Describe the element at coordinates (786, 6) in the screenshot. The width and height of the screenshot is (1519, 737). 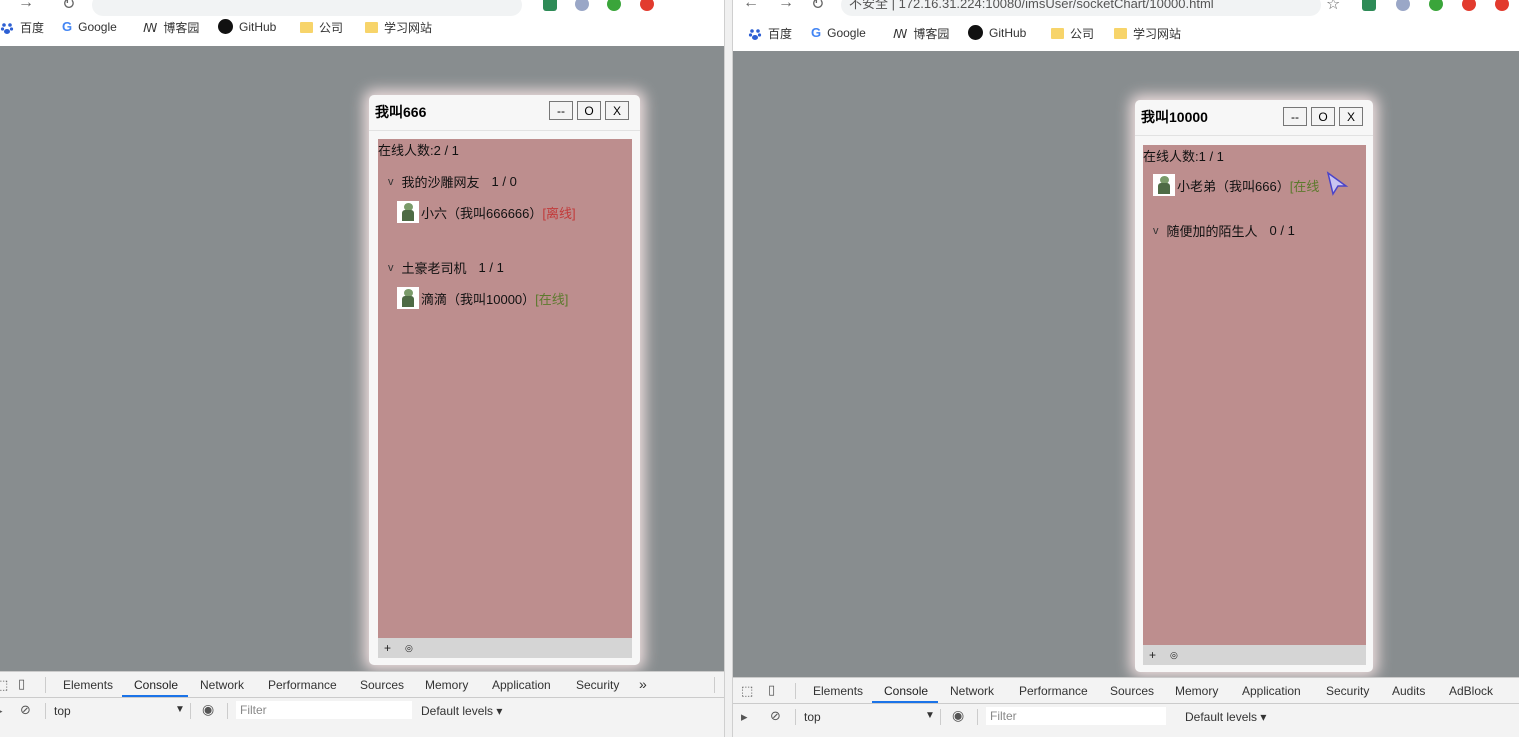
I see `forward-icon: →` at that location.